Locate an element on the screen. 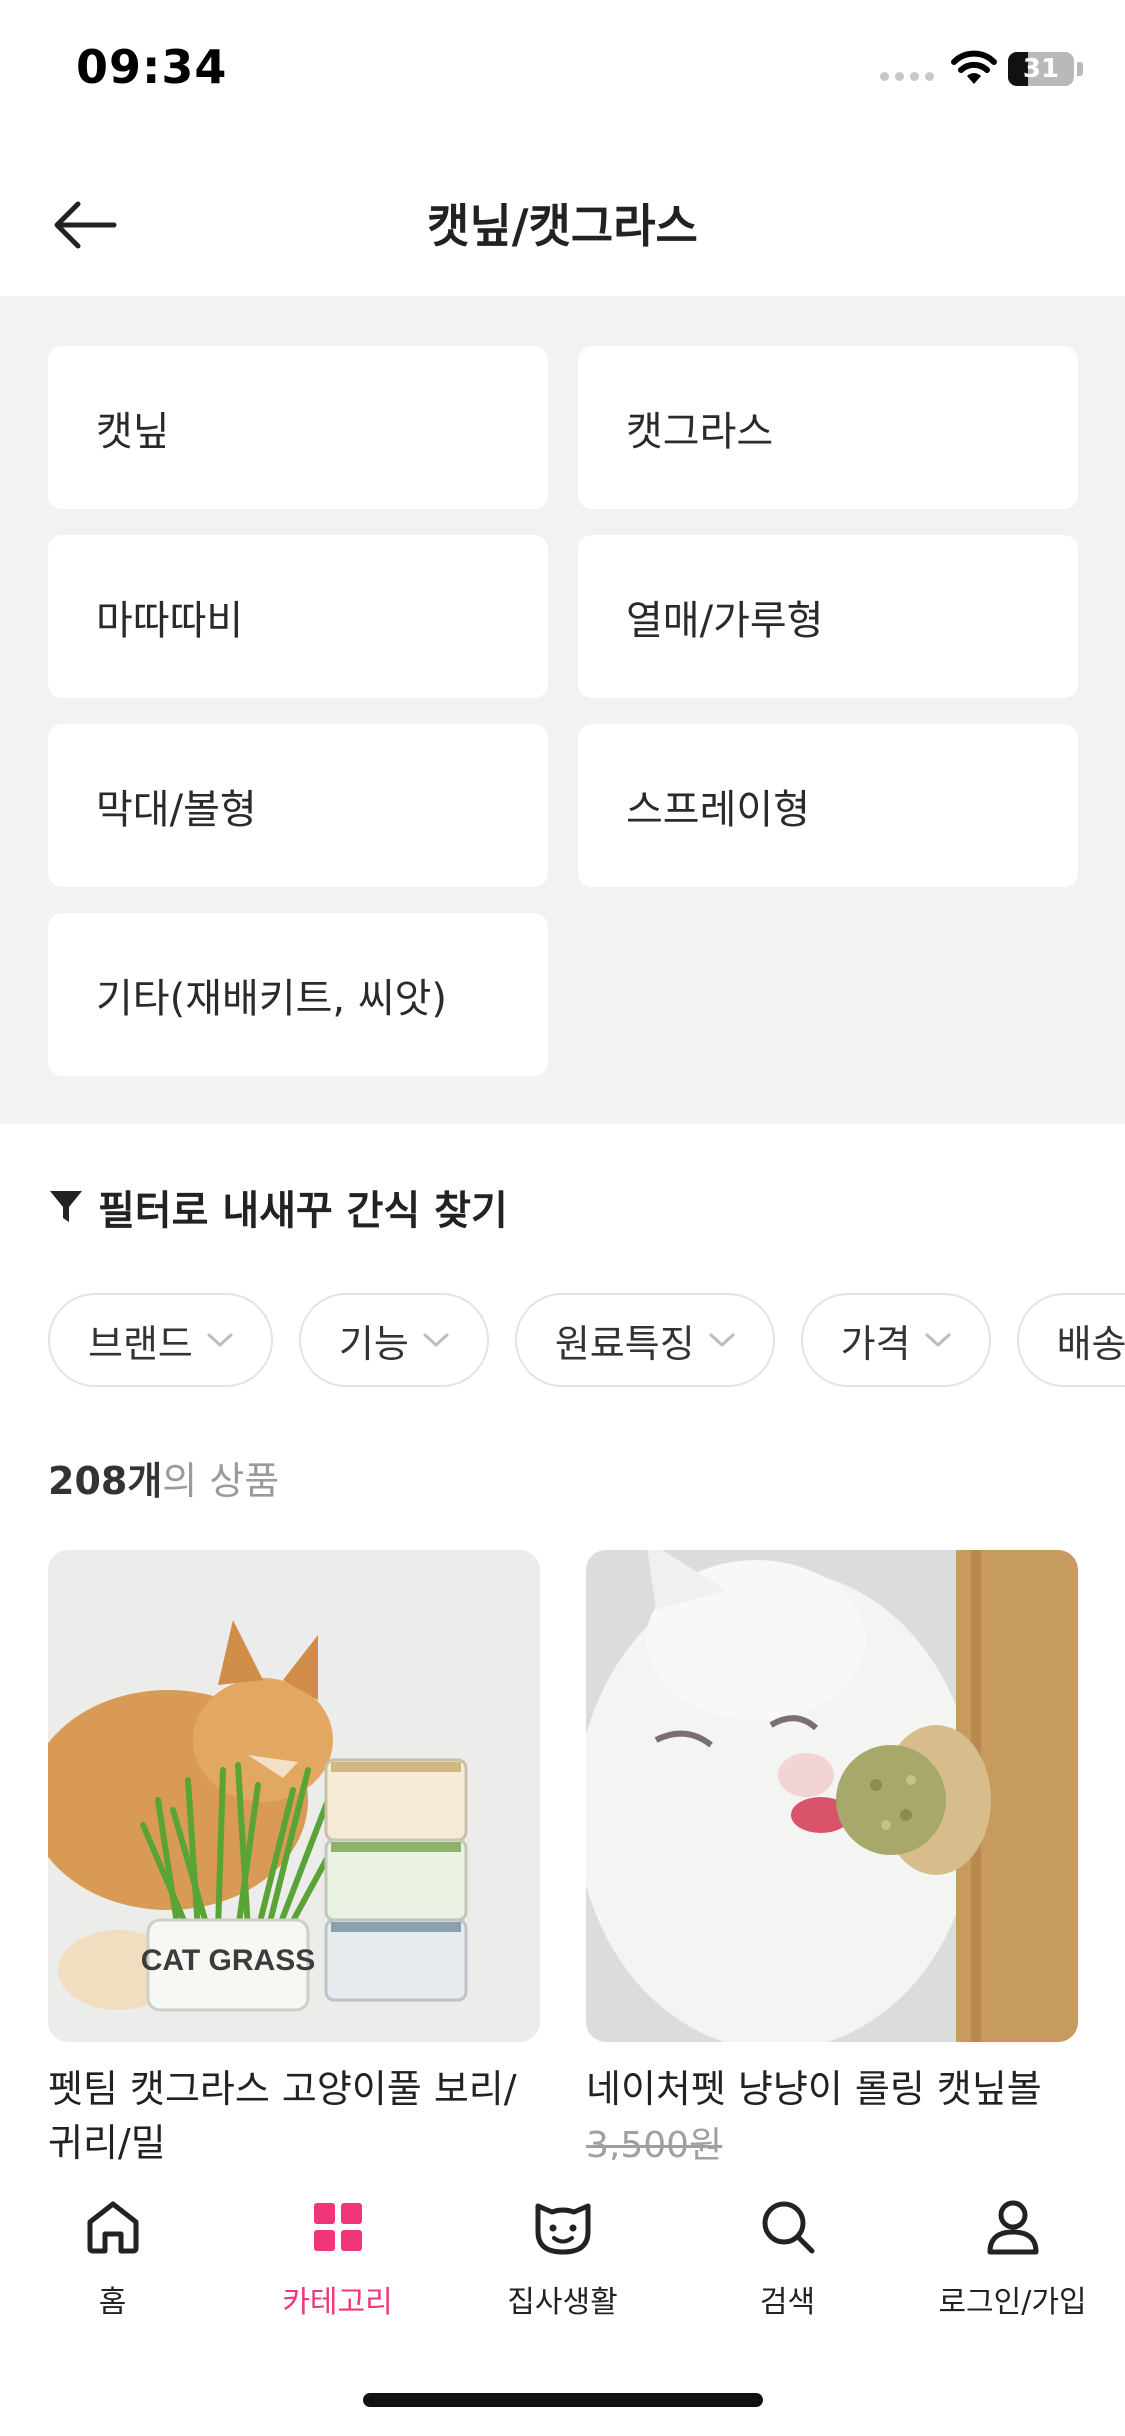  tab-label: 카테고리 is located at coordinates (337, 2302).